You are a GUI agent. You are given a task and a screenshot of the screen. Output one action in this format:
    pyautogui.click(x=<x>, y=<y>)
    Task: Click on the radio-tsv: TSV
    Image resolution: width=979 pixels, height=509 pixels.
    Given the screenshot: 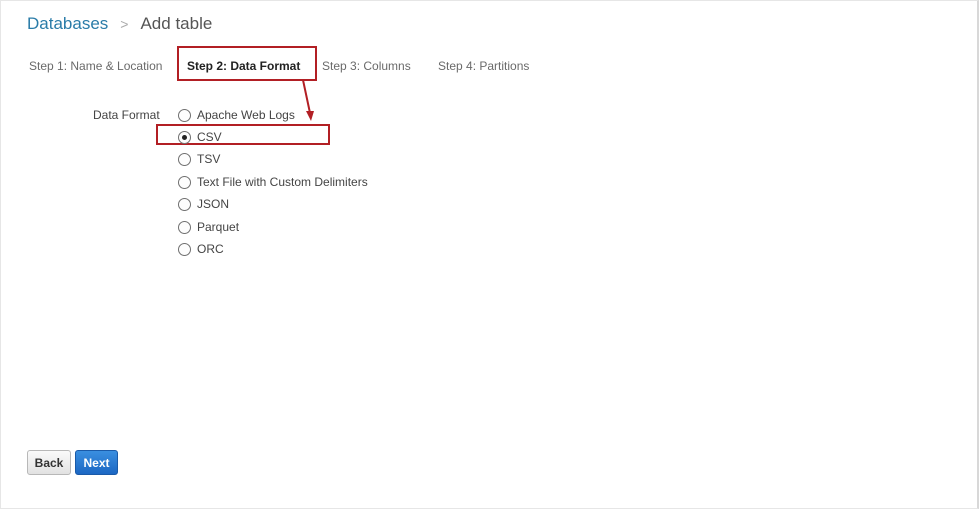 What is the action you would take?
    pyautogui.click(x=199, y=159)
    